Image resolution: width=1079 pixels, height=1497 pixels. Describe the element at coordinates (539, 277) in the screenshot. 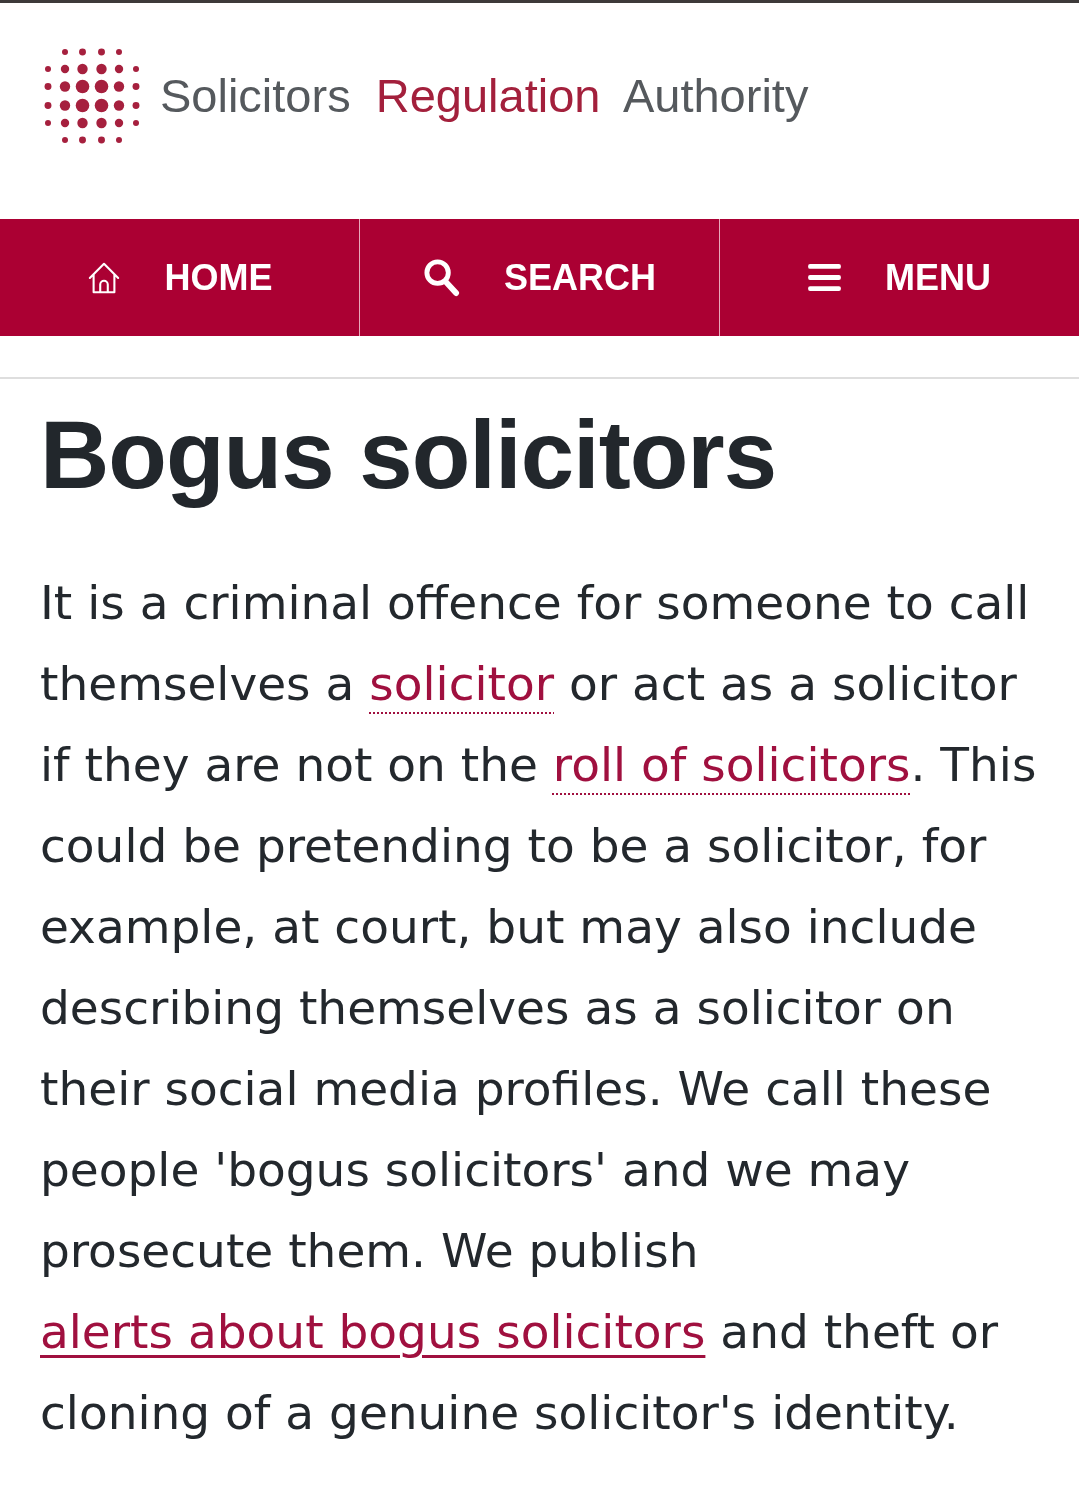

I see `search-button: SEARCH` at that location.